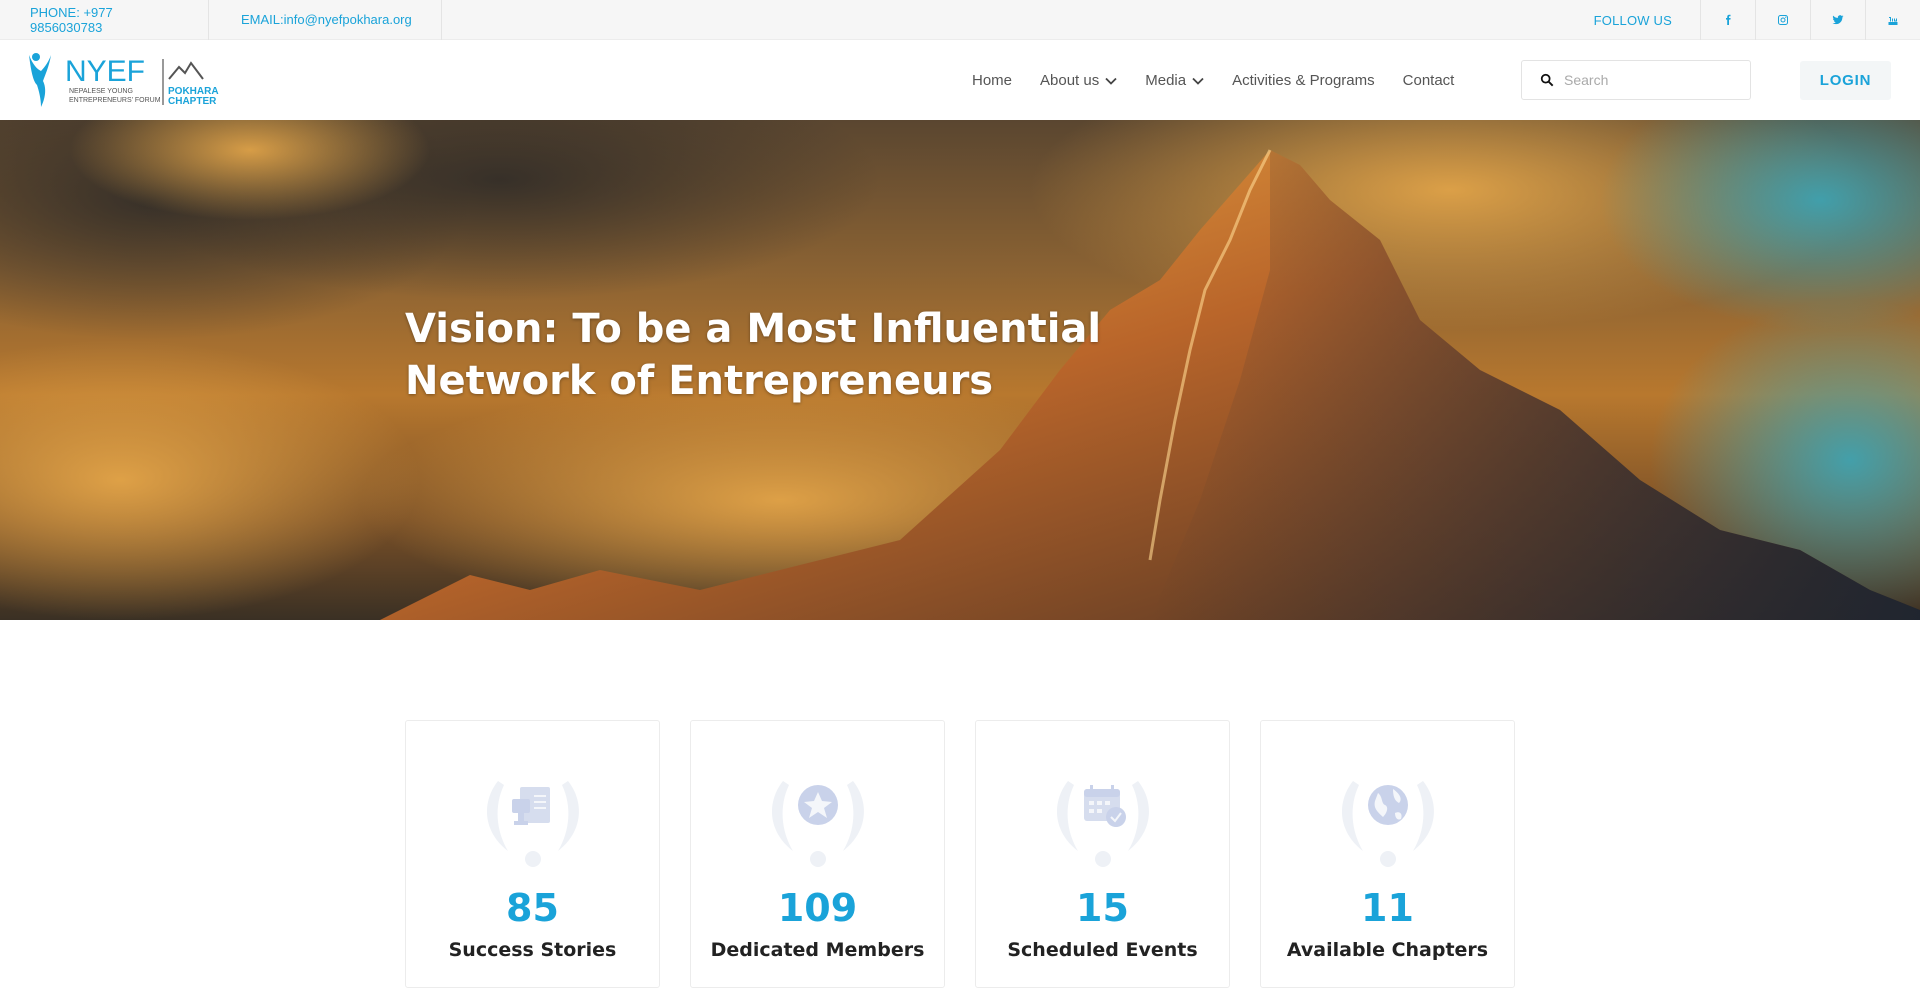  What do you see at coordinates (532, 908) in the screenshot?
I see `stat-number: 85` at bounding box center [532, 908].